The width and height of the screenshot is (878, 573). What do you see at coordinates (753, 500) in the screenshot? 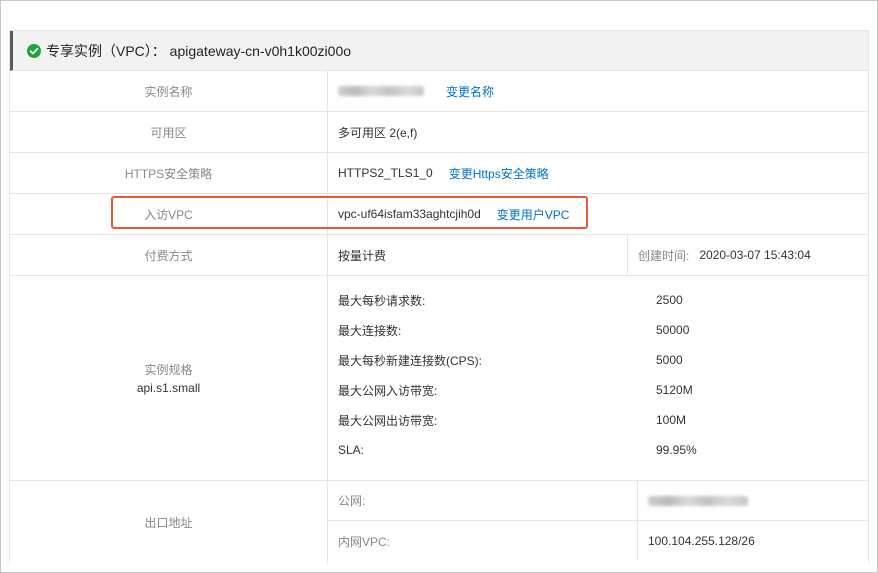
I see `egress-public-value` at bounding box center [753, 500].